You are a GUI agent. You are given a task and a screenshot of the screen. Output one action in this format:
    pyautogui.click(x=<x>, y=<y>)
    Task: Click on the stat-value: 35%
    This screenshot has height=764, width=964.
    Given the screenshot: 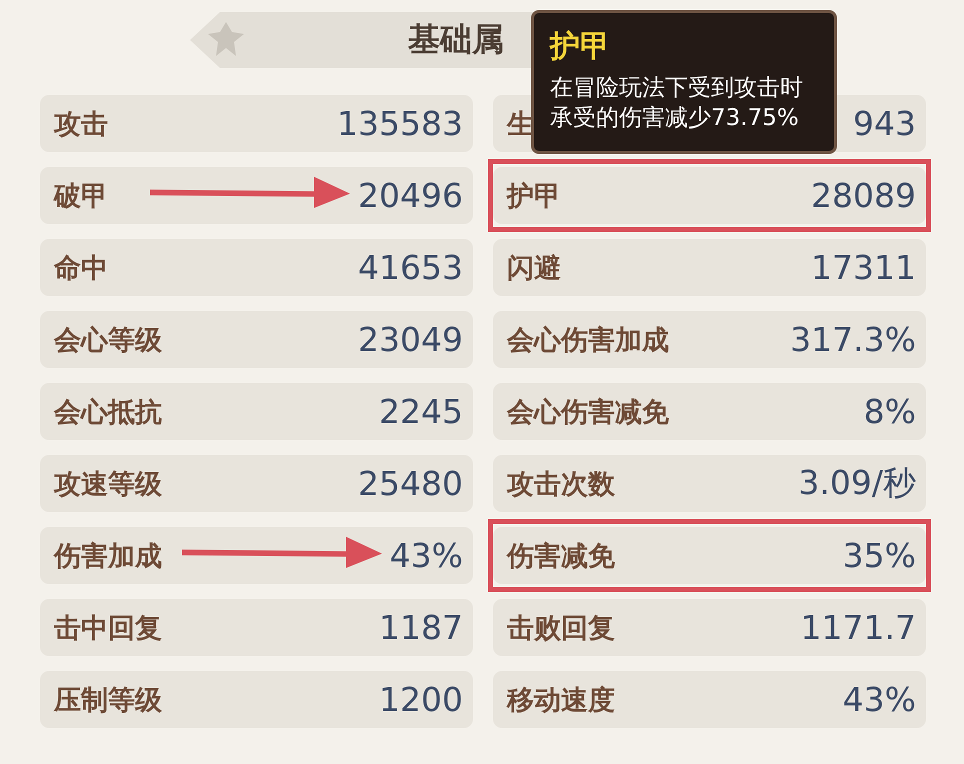 What is the action you would take?
    pyautogui.click(x=879, y=555)
    